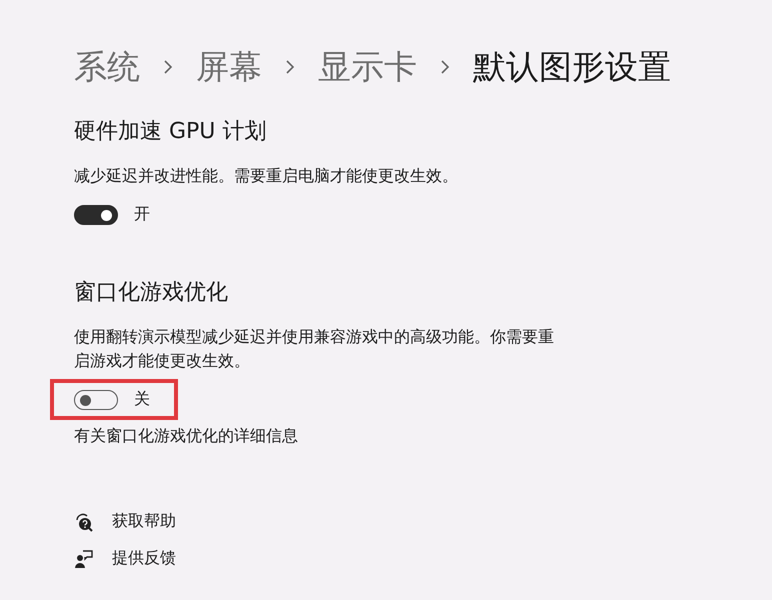 The width and height of the screenshot is (772, 600). Describe the element at coordinates (84, 522) in the screenshot. I see `help-icon` at that location.